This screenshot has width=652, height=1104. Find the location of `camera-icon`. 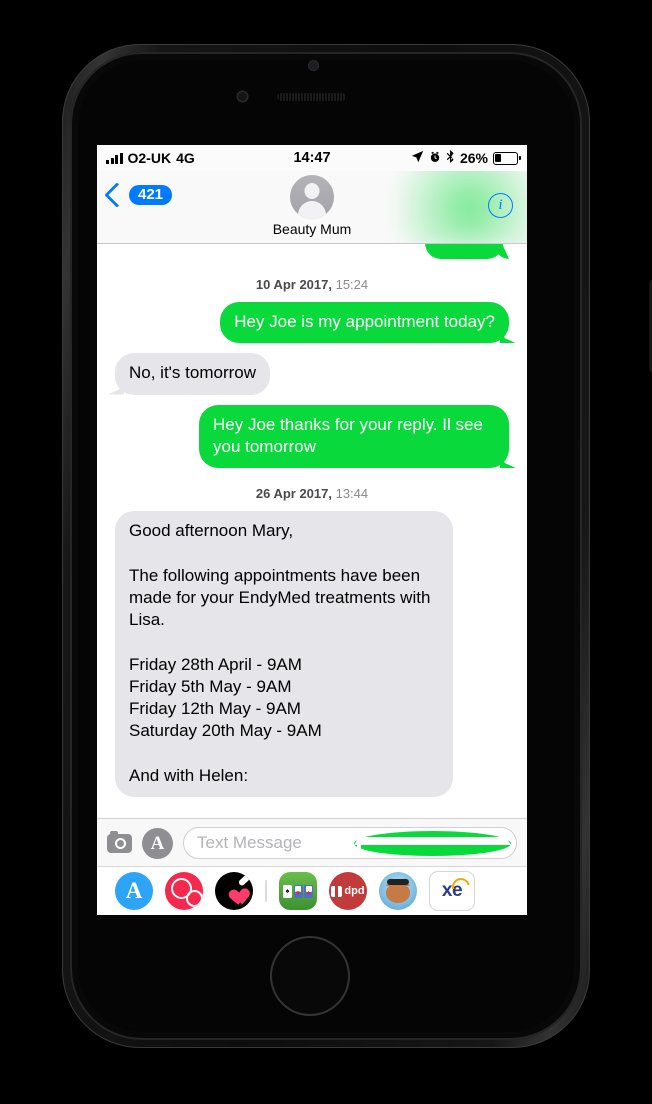

camera-icon is located at coordinates (119, 841).